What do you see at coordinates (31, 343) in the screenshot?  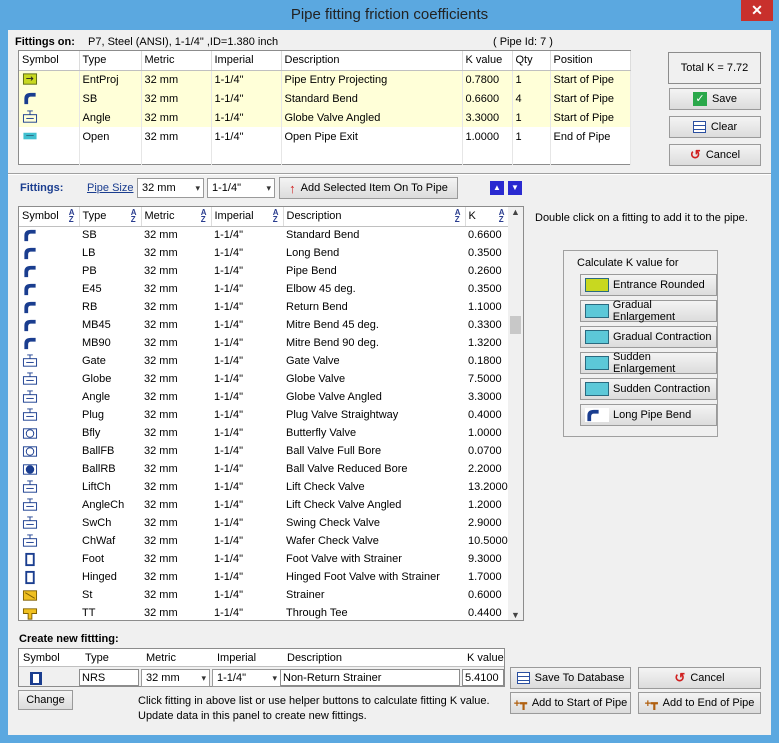 I see `mitre-bend-90-icon` at bounding box center [31, 343].